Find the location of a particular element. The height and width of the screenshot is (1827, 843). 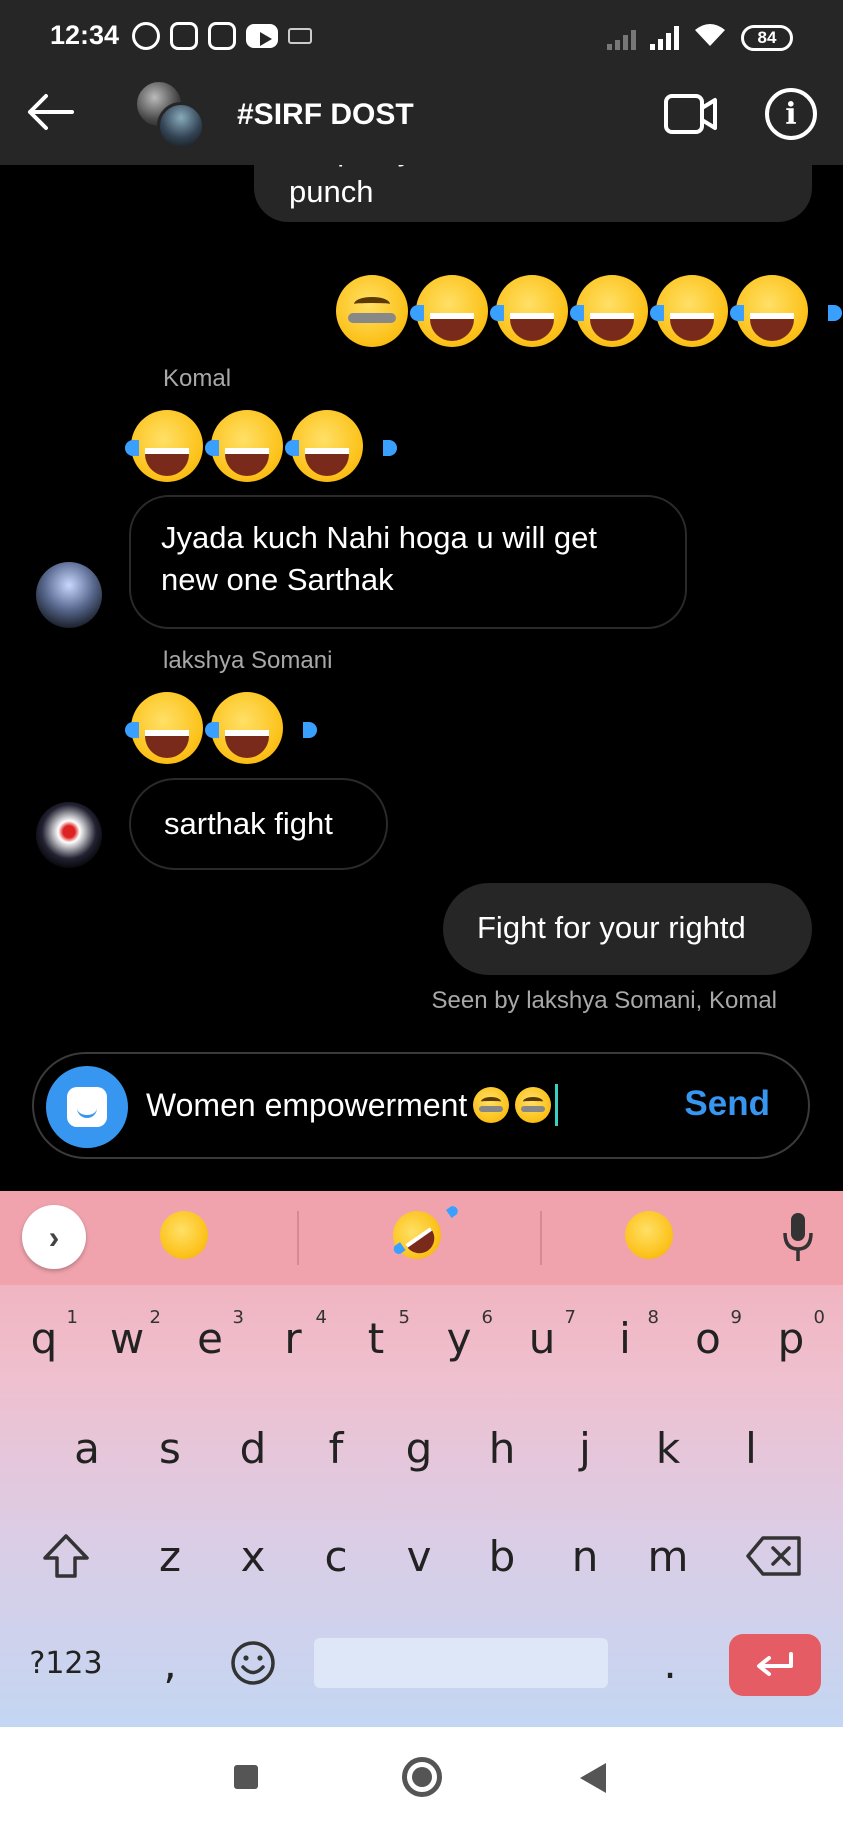

backspace-key is located at coordinates (774, 1556).